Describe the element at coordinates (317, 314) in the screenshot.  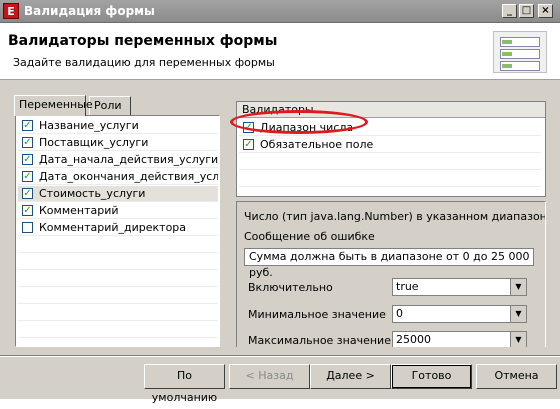
I see `min-value-label: Минимальное значение` at that location.